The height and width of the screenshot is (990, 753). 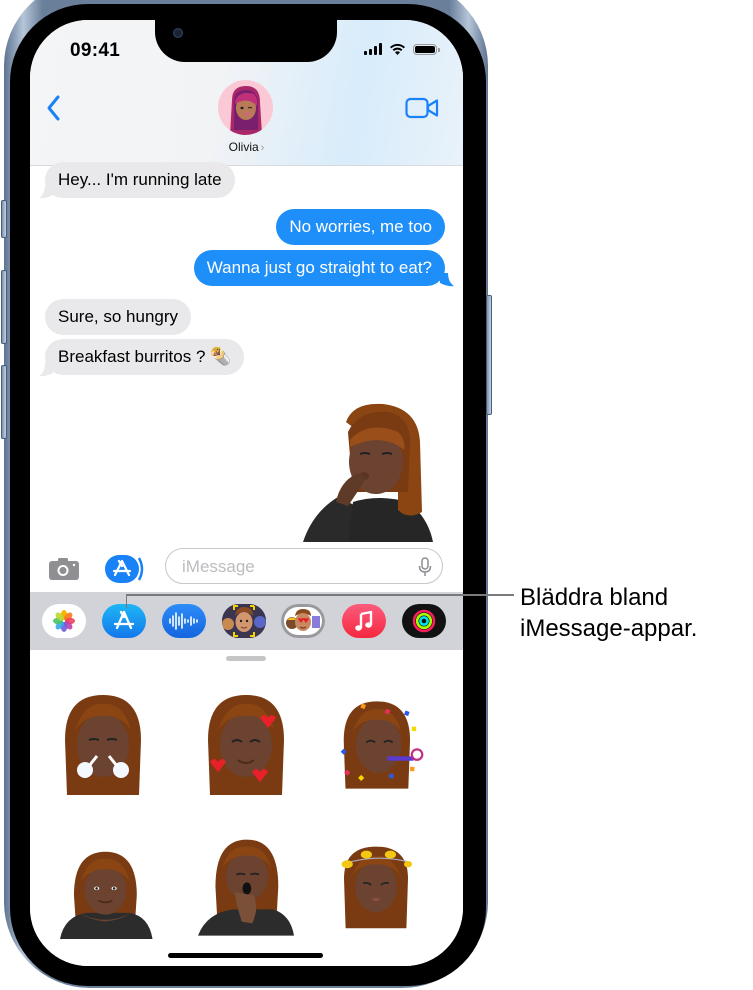 I want to click on sticker-party, so click(x=383, y=745).